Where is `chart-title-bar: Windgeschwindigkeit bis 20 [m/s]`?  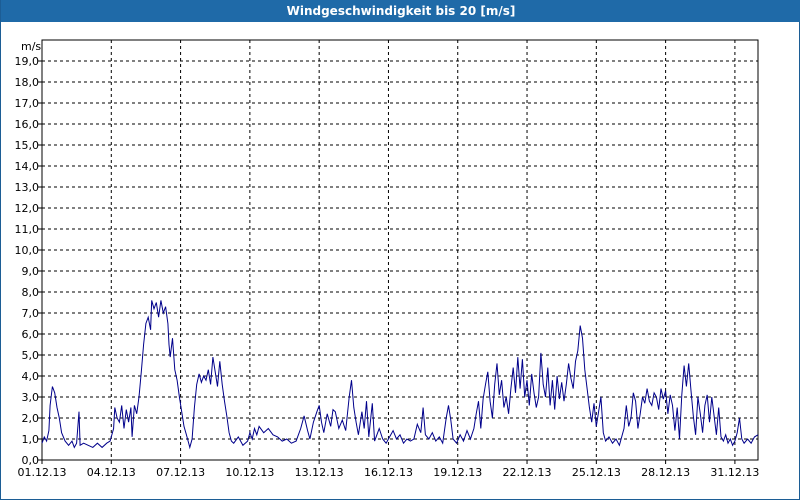 chart-title-bar: Windgeschwindigkeit bis 20 [m/s] is located at coordinates (400, 11).